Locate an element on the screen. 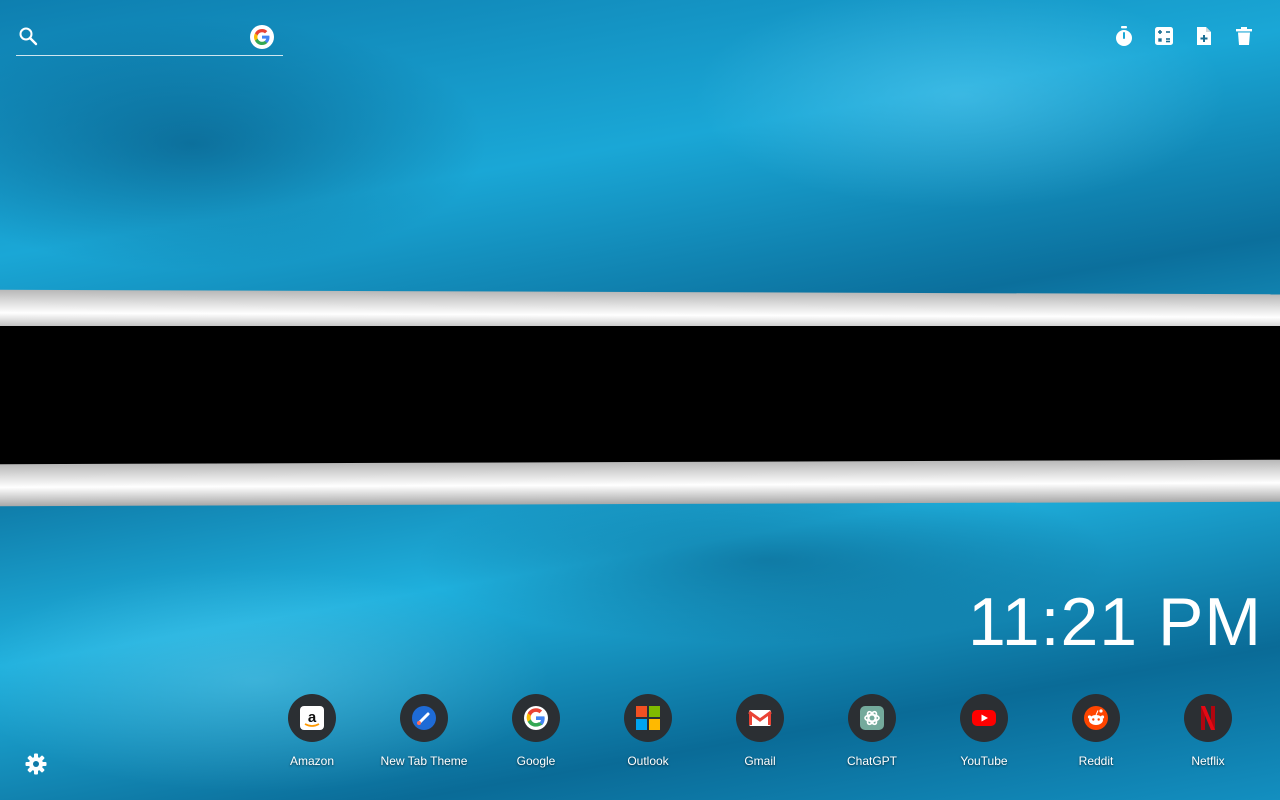  search-bar is located at coordinates (149, 37).